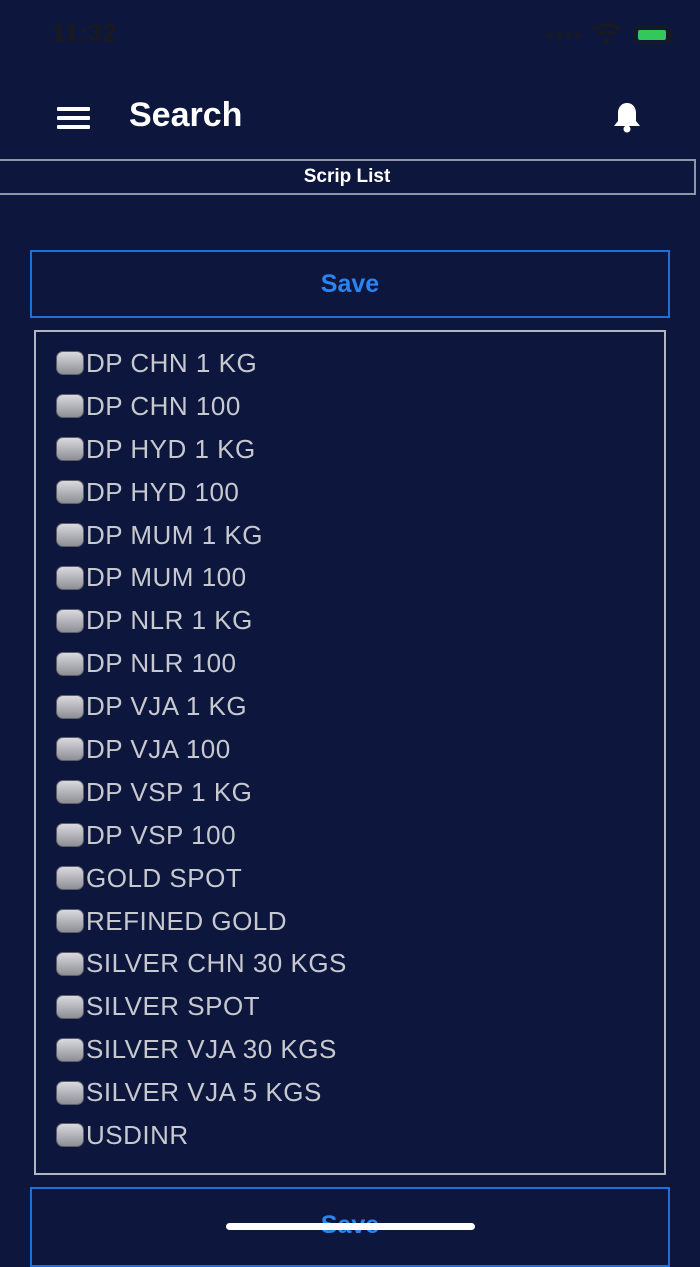 The height and width of the screenshot is (1267, 700). What do you see at coordinates (169, 620) in the screenshot?
I see `scrip-label: DP NLR 1 KG` at bounding box center [169, 620].